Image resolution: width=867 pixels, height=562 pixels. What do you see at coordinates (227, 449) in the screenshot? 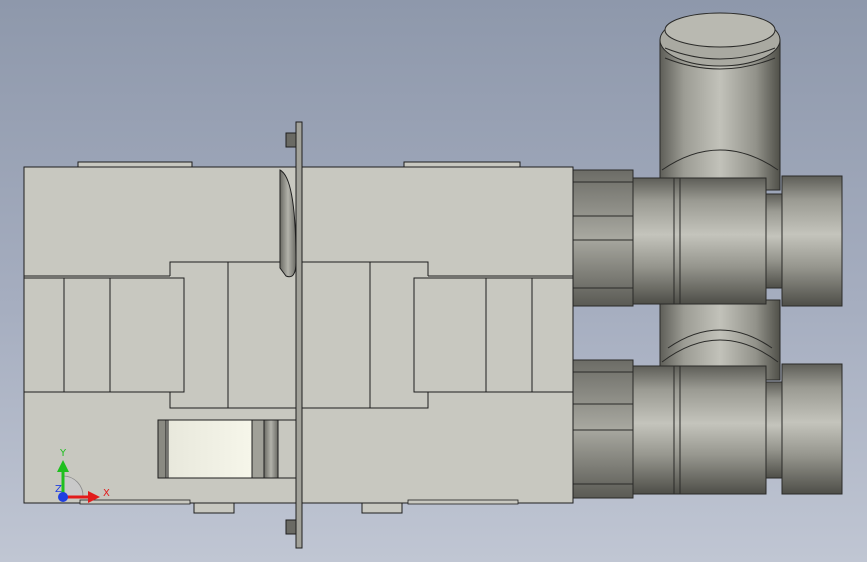
I see `cable-window` at bounding box center [227, 449].